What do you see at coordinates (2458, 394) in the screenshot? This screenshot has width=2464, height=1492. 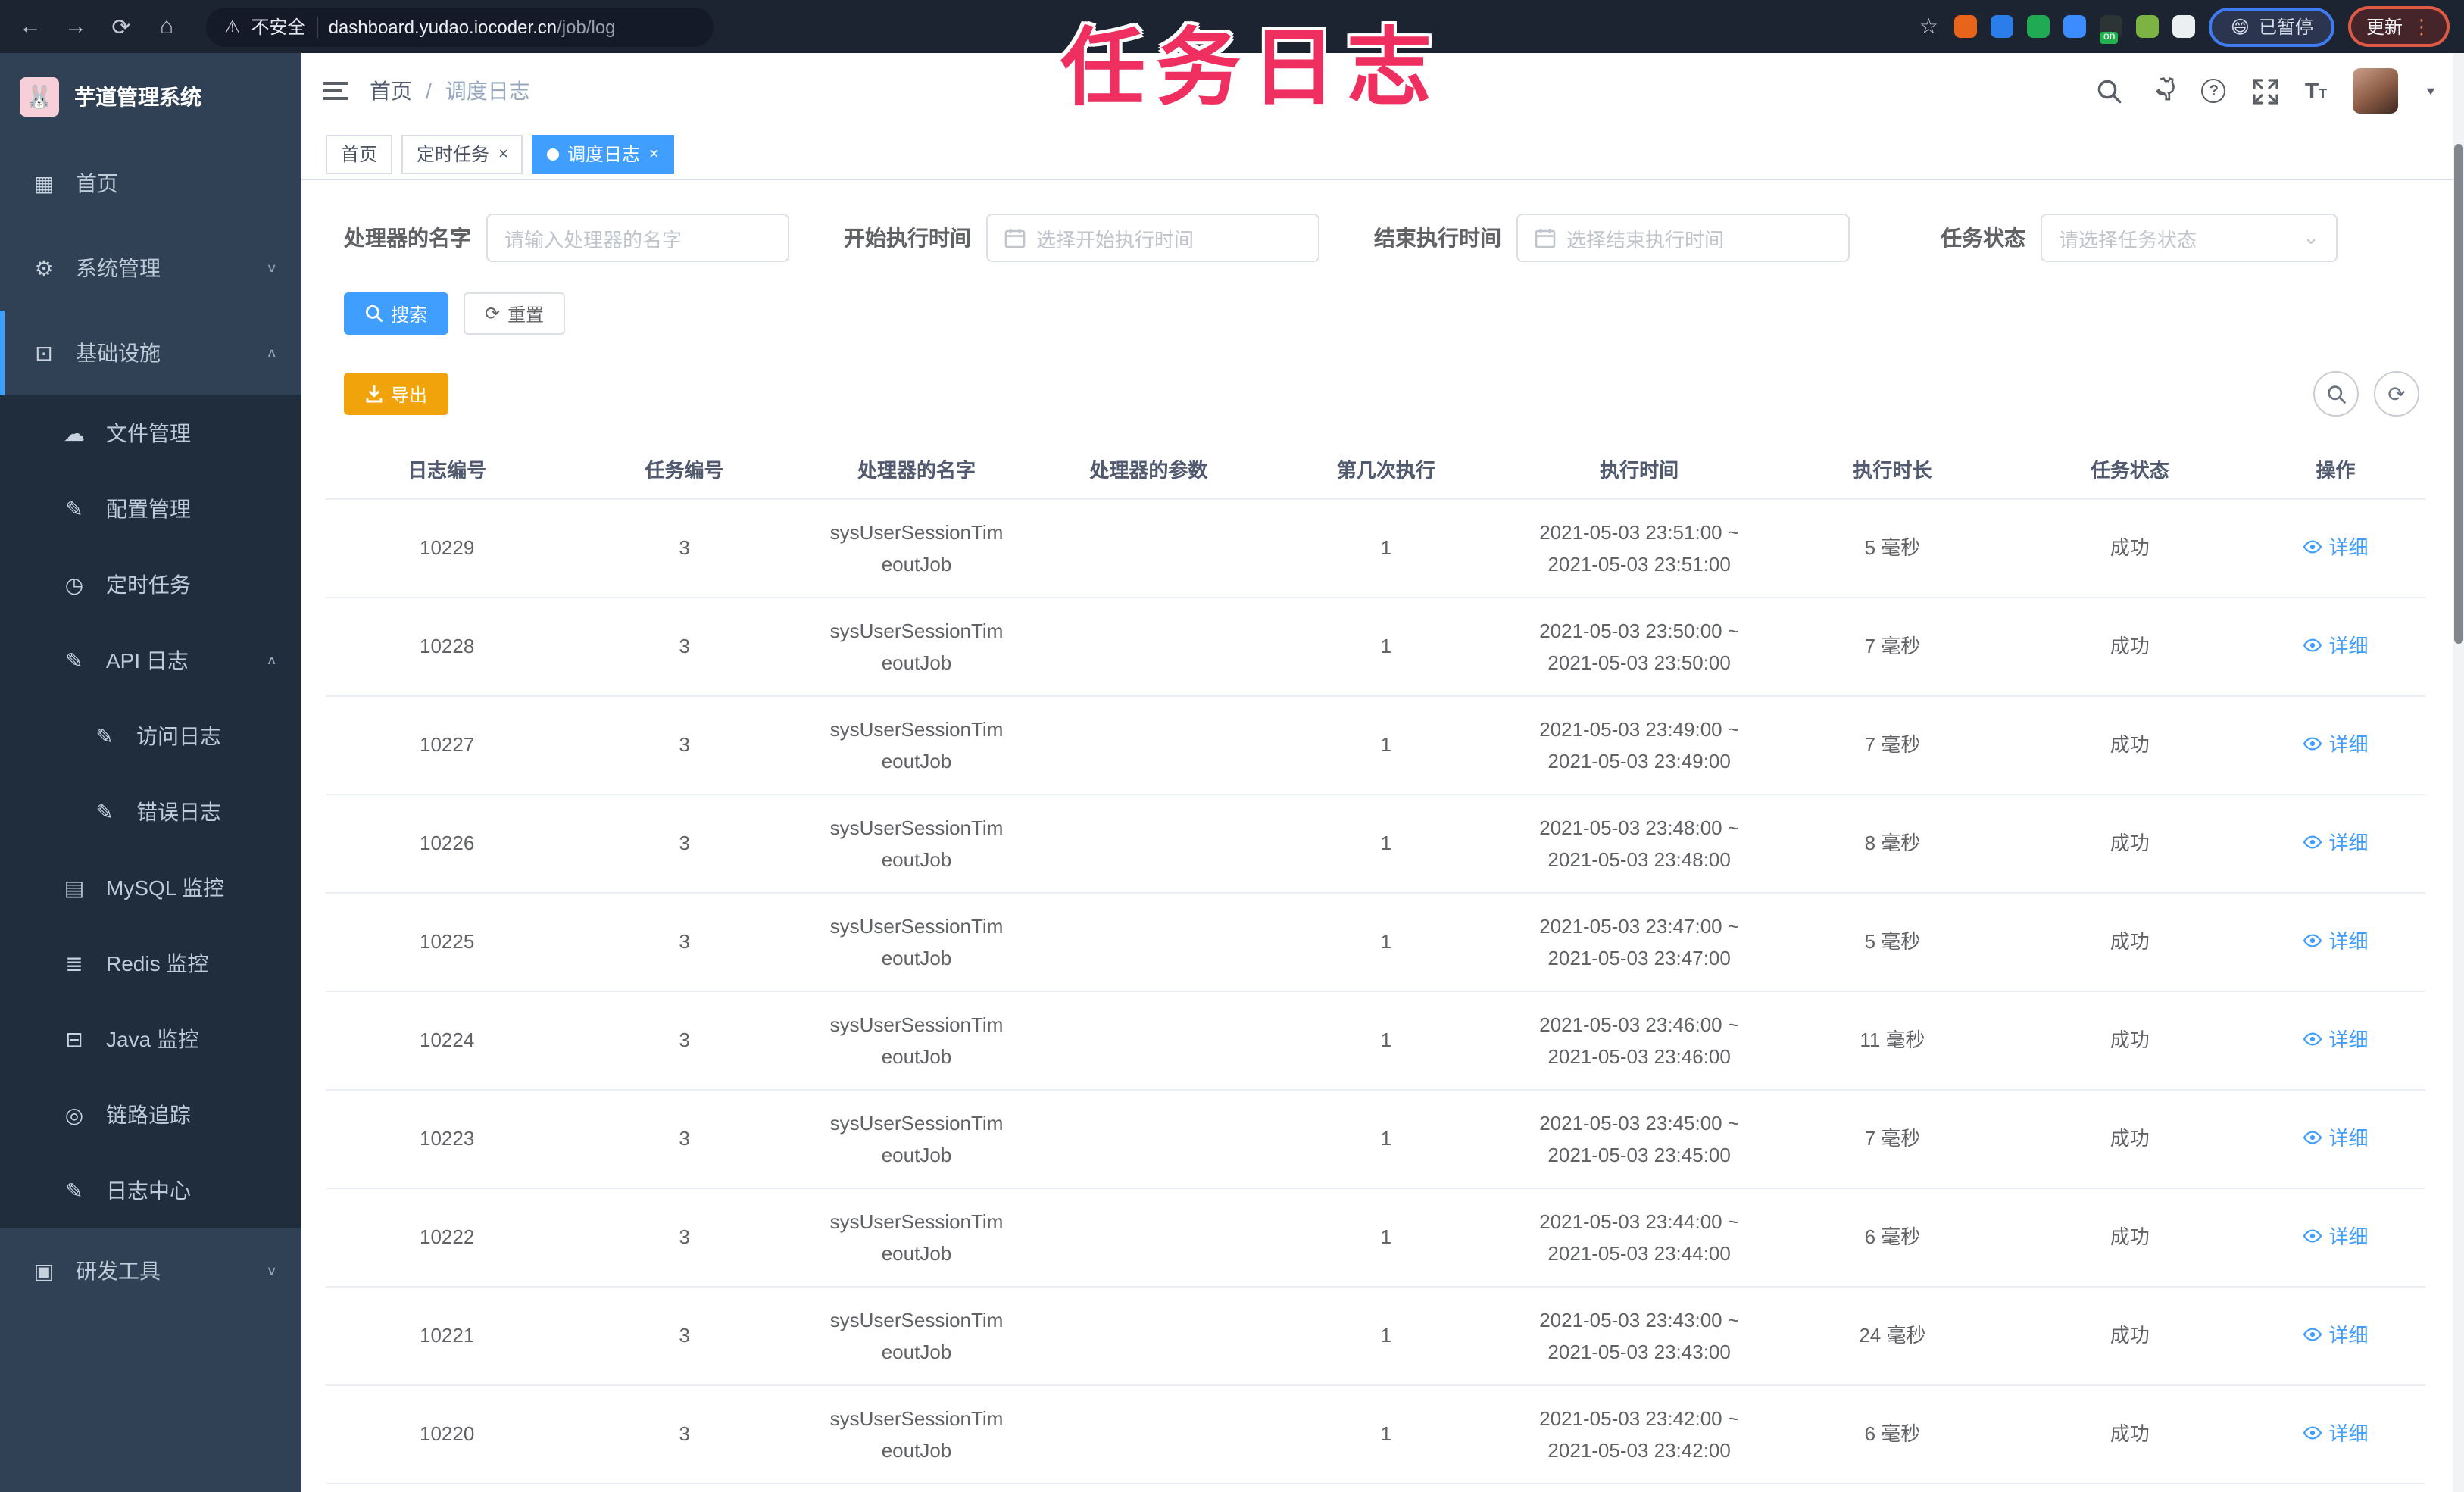 I see `scrollbar-thumb` at bounding box center [2458, 394].